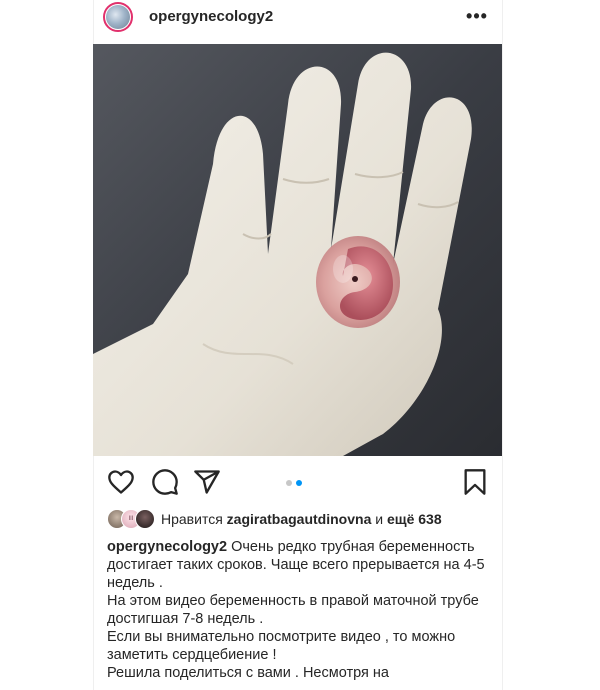 The height and width of the screenshot is (690, 600). I want to click on bookmark-icon, so click(475, 482).